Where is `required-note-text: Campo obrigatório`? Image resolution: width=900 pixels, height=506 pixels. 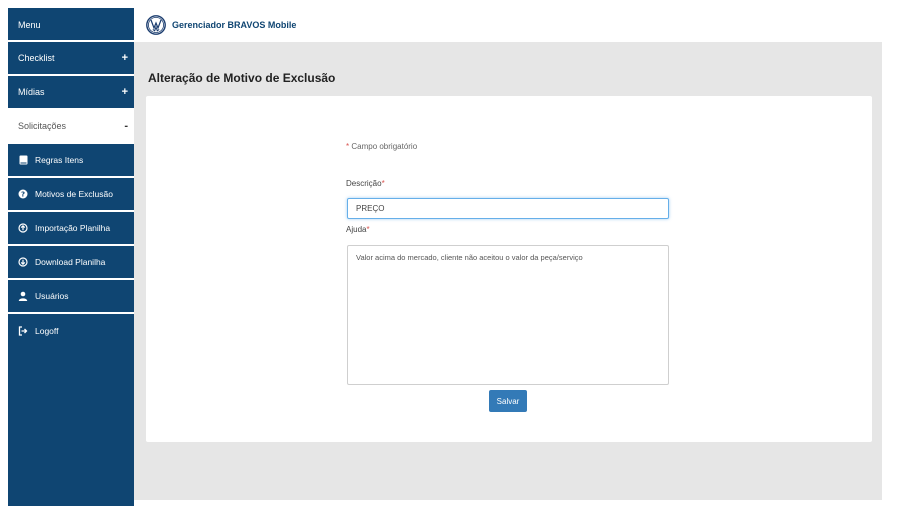 required-note-text: Campo obrigatório is located at coordinates (383, 146).